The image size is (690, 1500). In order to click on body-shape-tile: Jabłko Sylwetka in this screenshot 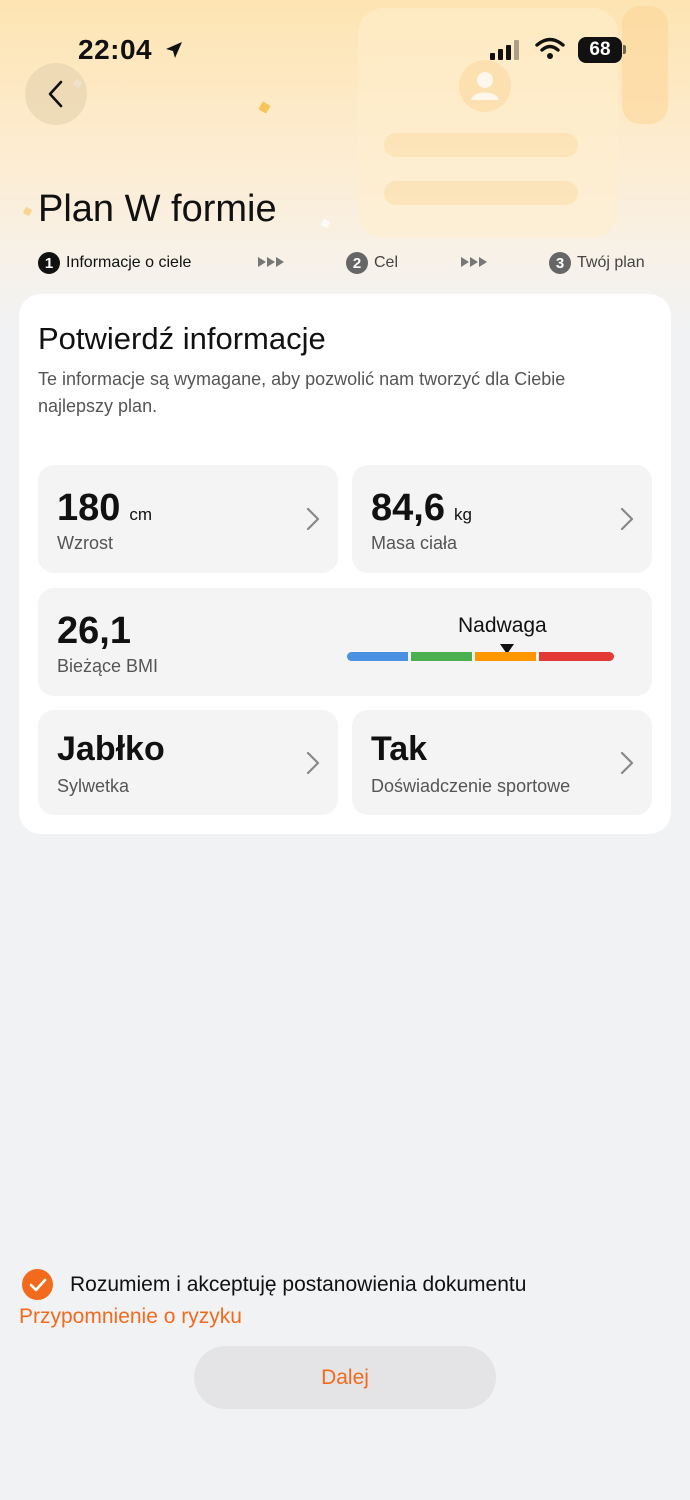, I will do `click(188, 762)`.